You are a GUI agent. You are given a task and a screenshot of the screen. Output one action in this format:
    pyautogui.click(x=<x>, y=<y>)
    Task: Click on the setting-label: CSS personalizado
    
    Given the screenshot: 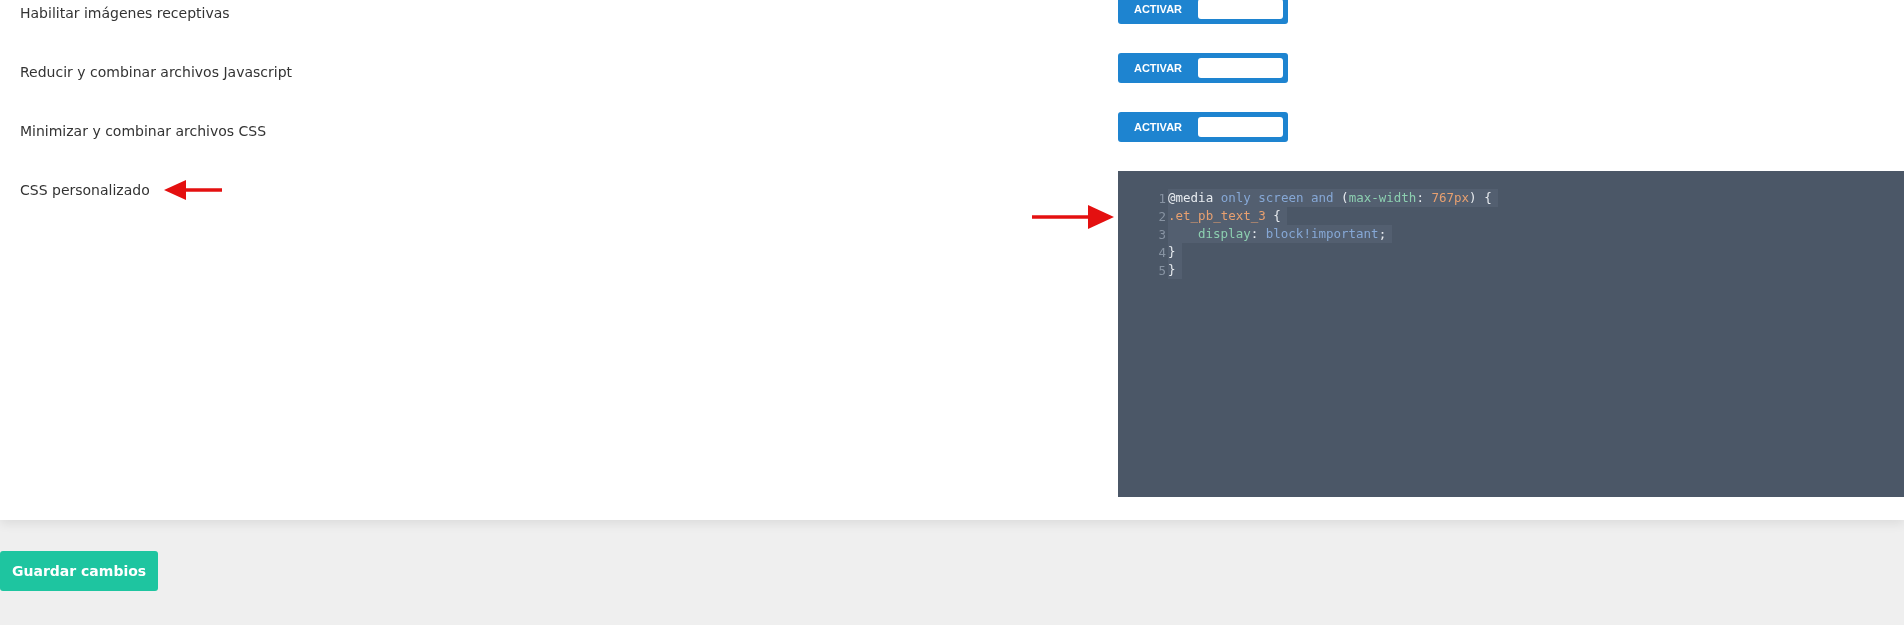 What is the action you would take?
    pyautogui.click(x=85, y=190)
    